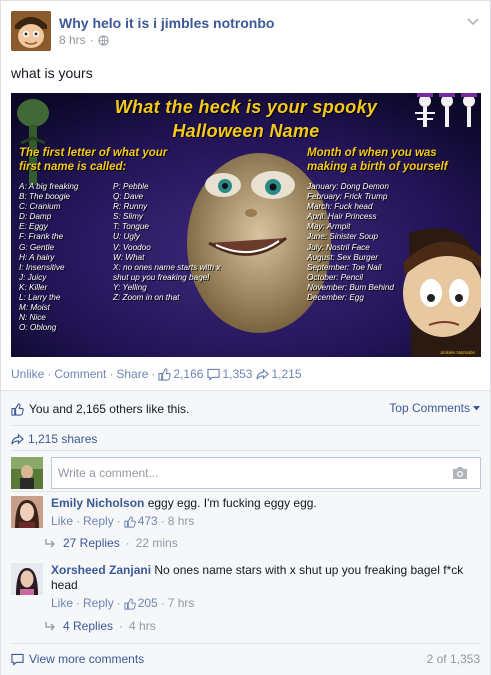  What do you see at coordinates (286, 374) in the screenshot?
I see `shares-count: 1,215` at bounding box center [286, 374].